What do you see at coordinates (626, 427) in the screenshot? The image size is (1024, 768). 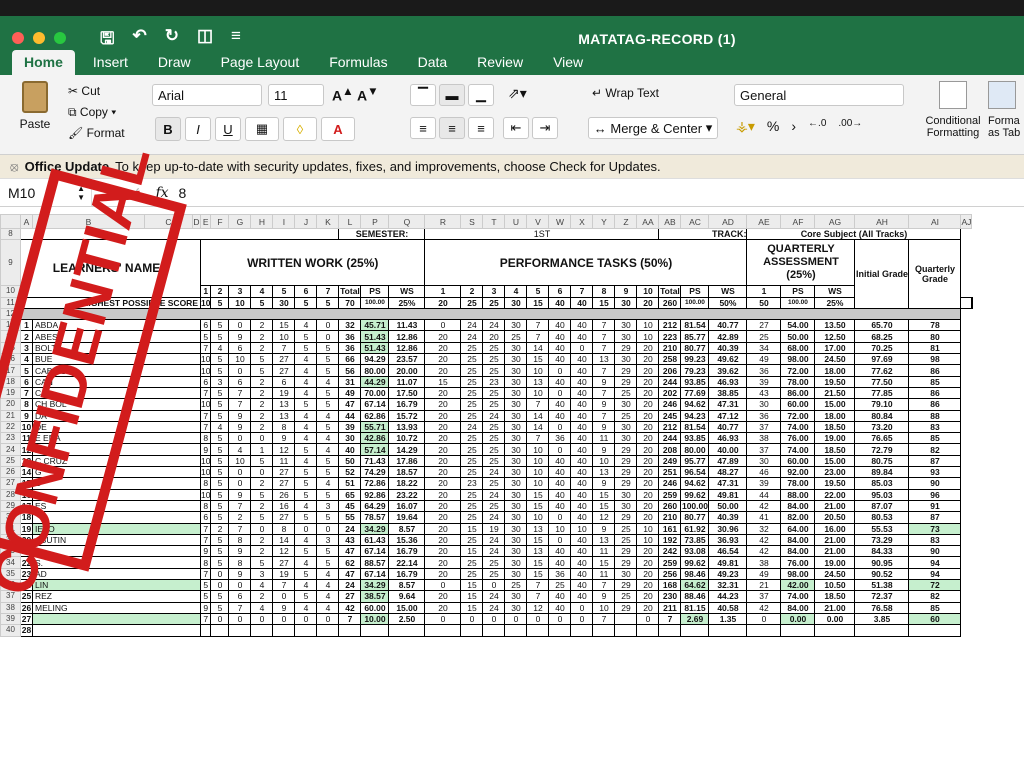 I see `cell: 30` at bounding box center [626, 427].